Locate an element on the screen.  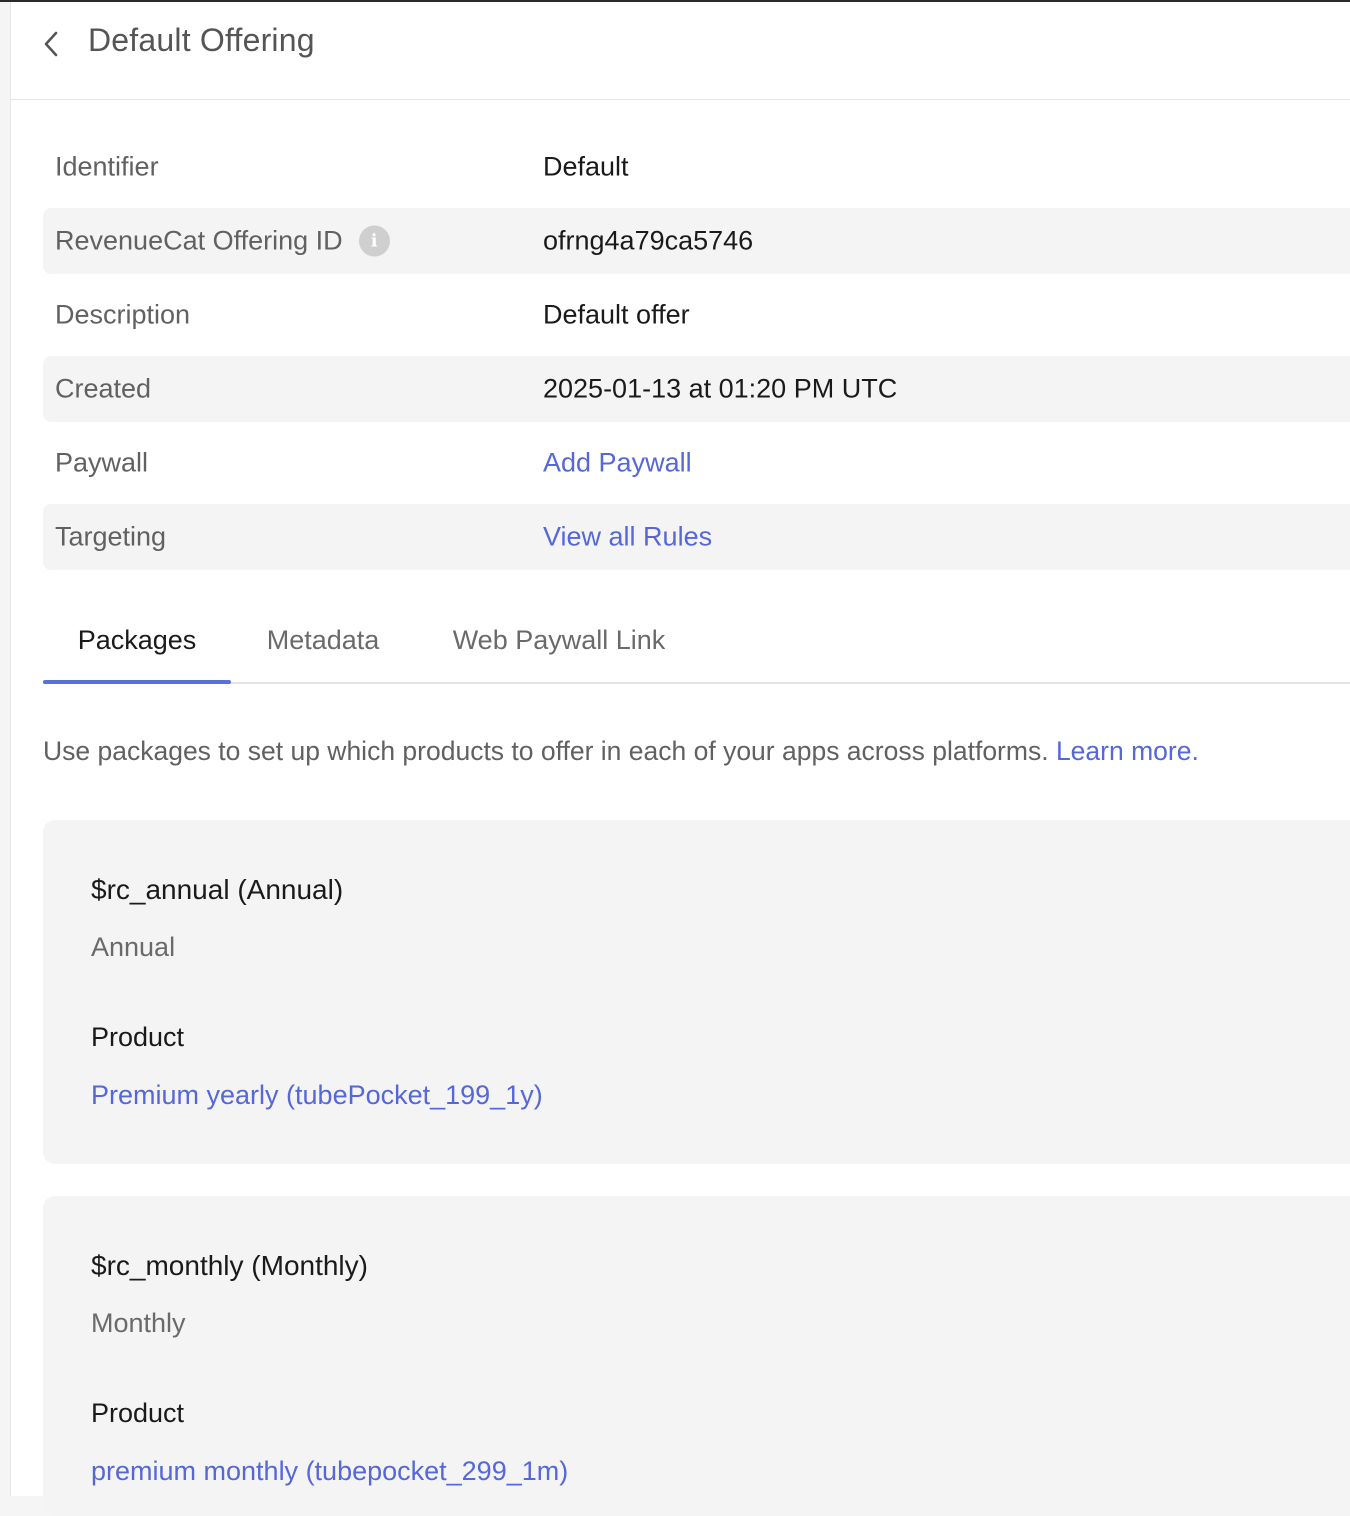
tab-packages: Packages is located at coordinates (137, 641).